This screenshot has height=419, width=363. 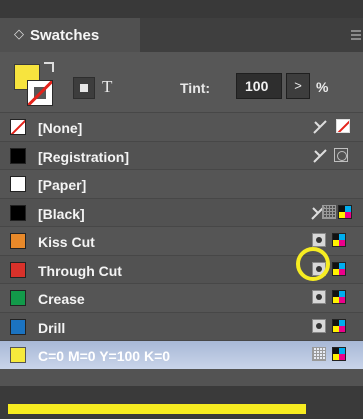 I want to click on tab-swatches: ◇ Swatches, so click(x=70, y=35).